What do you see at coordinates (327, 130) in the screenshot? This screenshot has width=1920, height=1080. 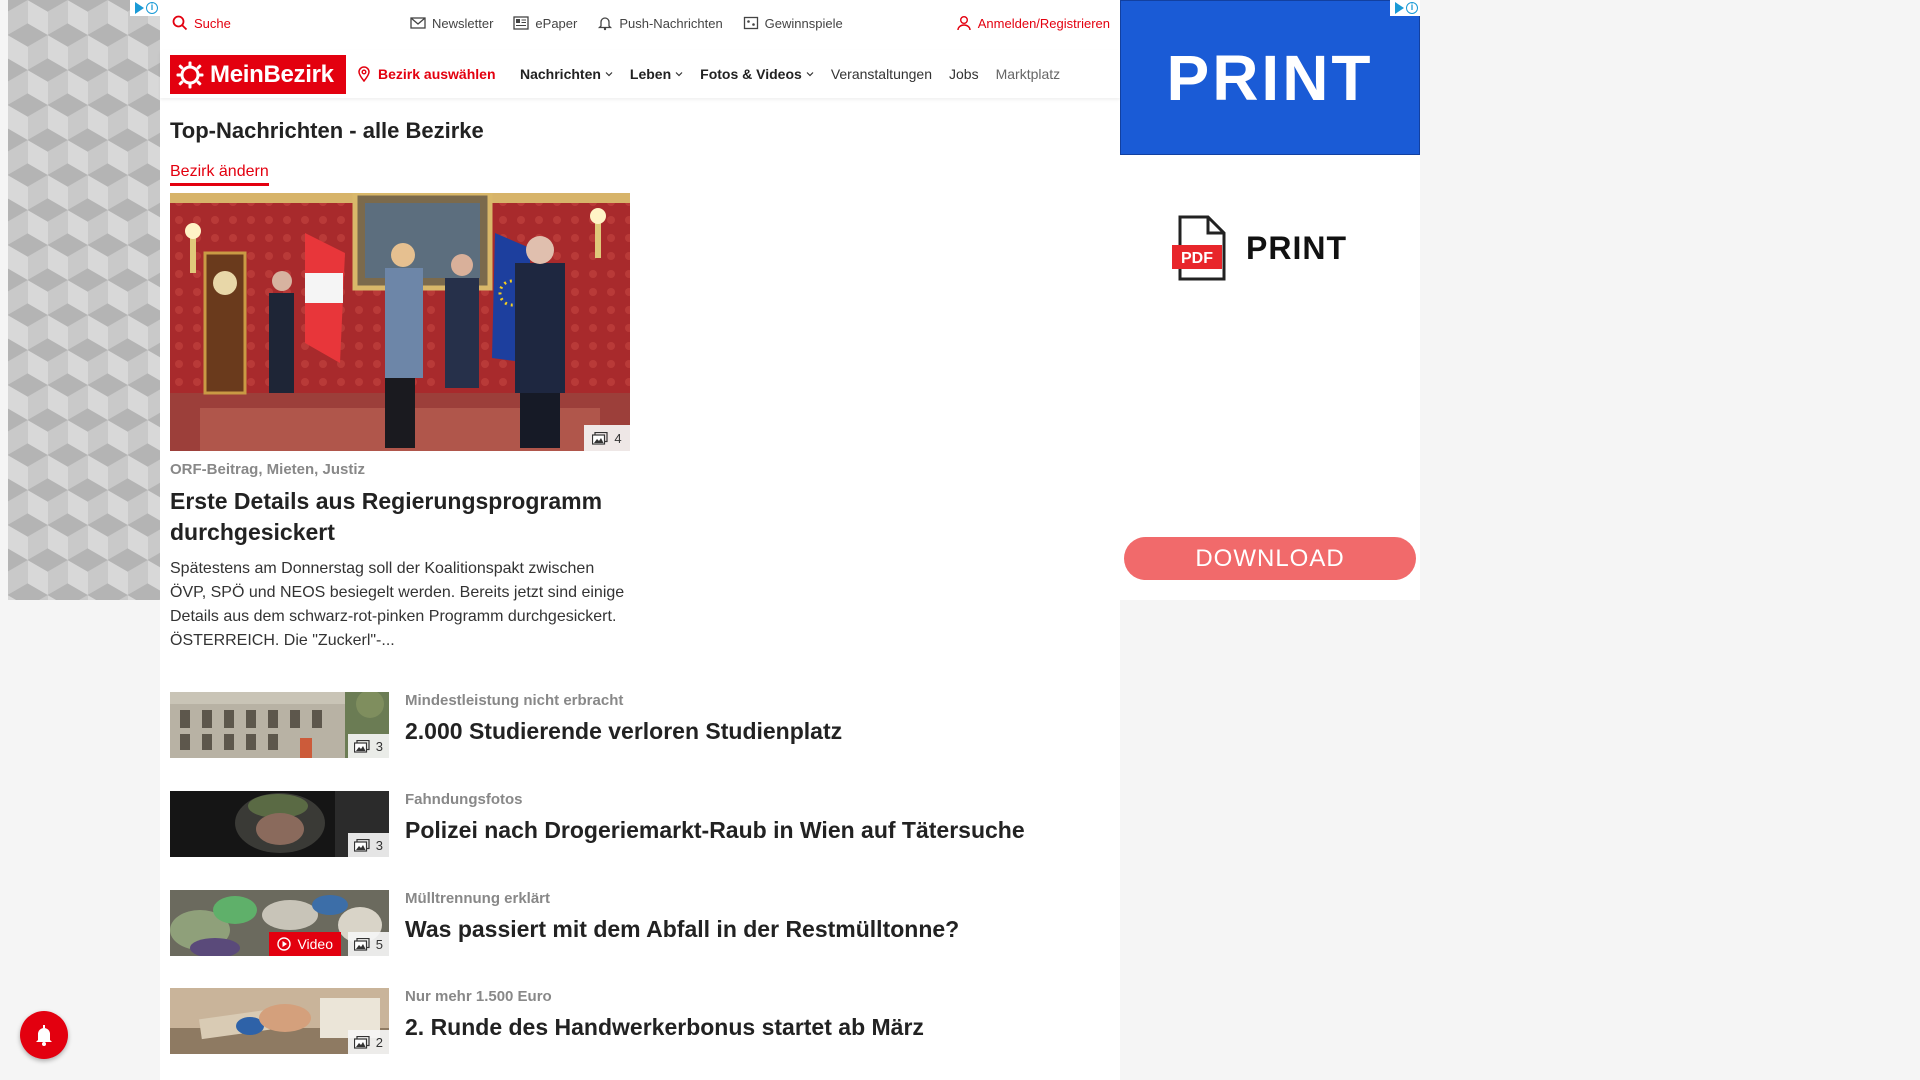 I see `page-title: Top-Nachrichten - alle Bezirke` at bounding box center [327, 130].